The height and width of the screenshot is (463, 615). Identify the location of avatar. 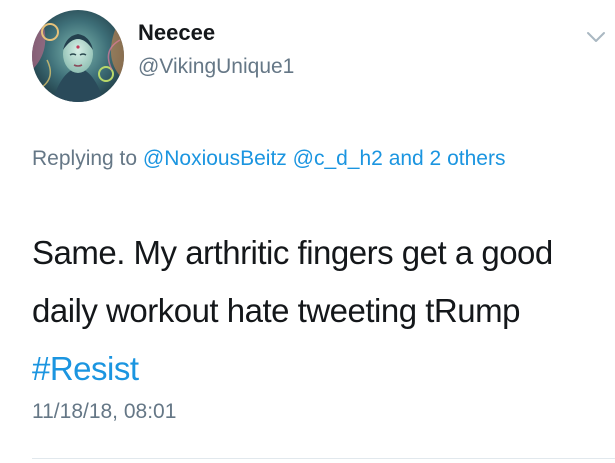
(78, 56).